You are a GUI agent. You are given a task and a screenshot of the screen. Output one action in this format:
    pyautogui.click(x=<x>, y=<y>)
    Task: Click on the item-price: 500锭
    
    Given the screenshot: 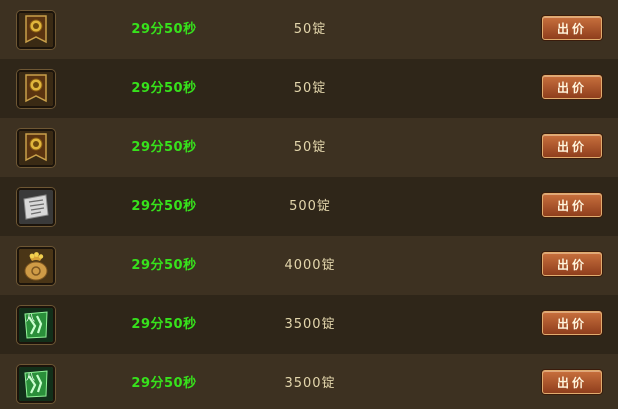 What is the action you would take?
    pyautogui.click(x=310, y=206)
    